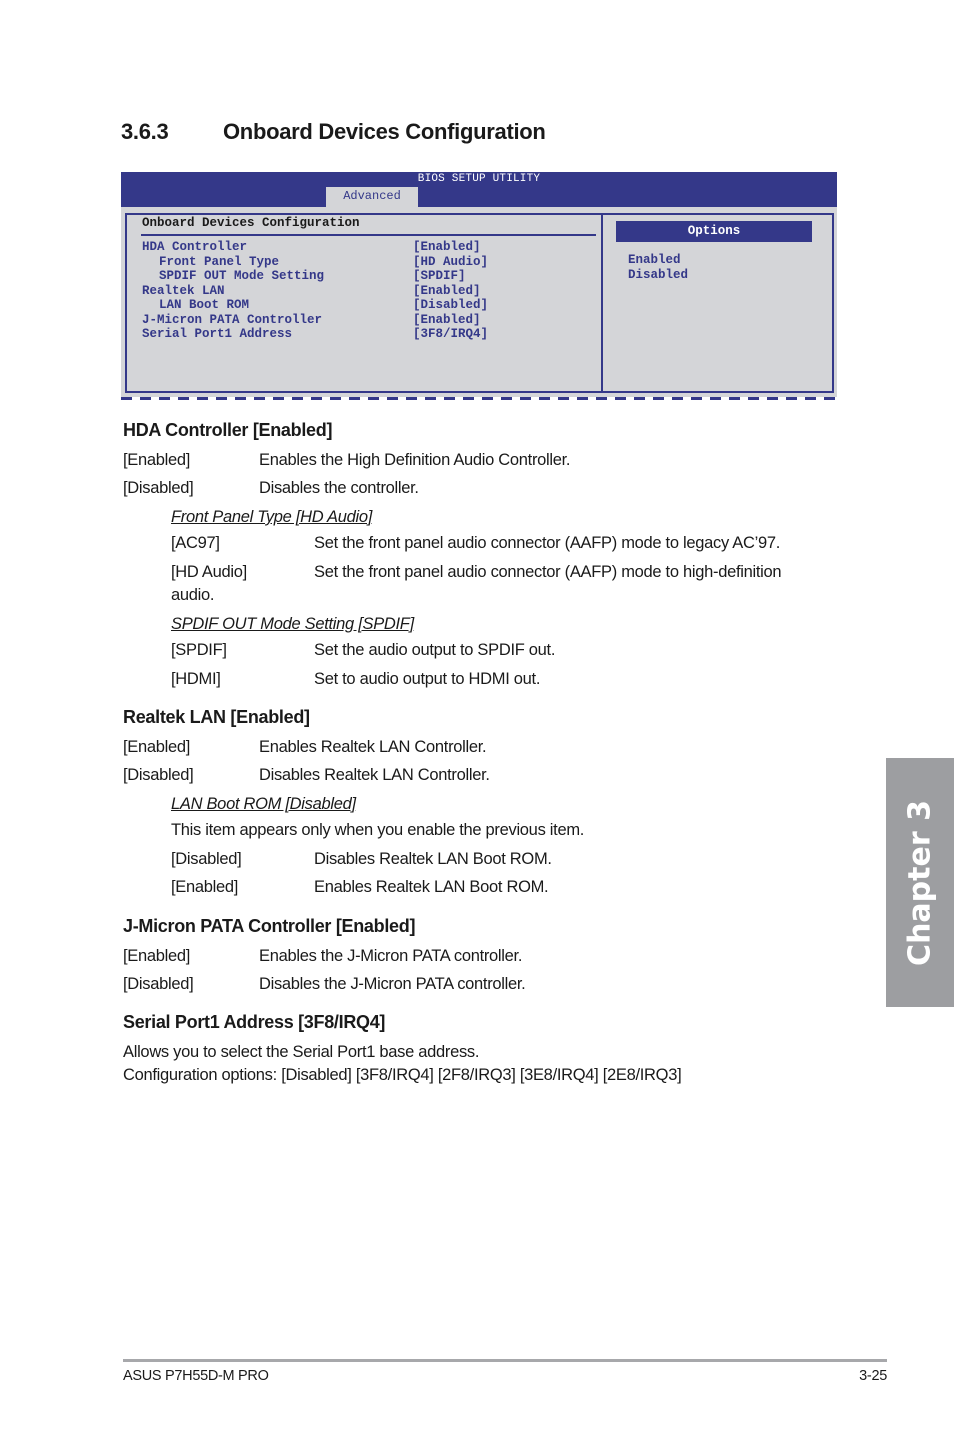  I want to click on bios-options-panel: Options Enabled Disabled, so click(717, 303).